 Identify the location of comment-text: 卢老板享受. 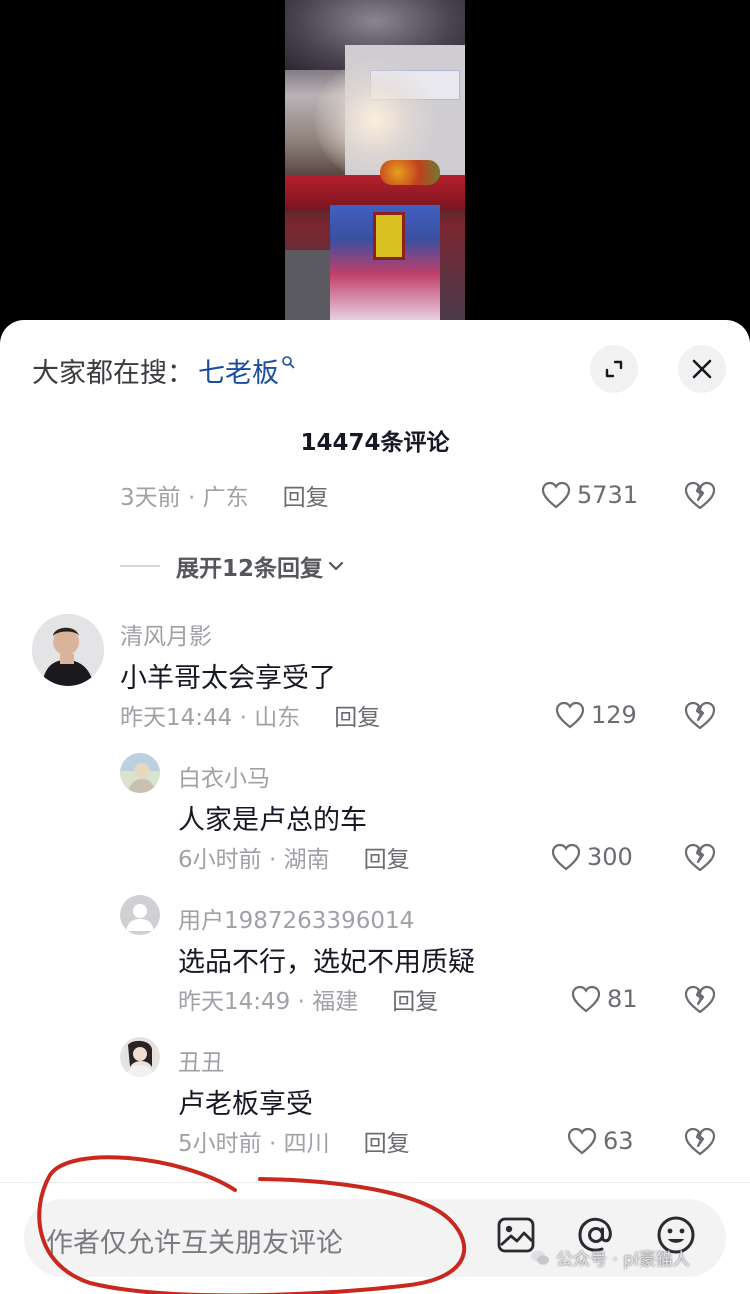
(245, 1101).